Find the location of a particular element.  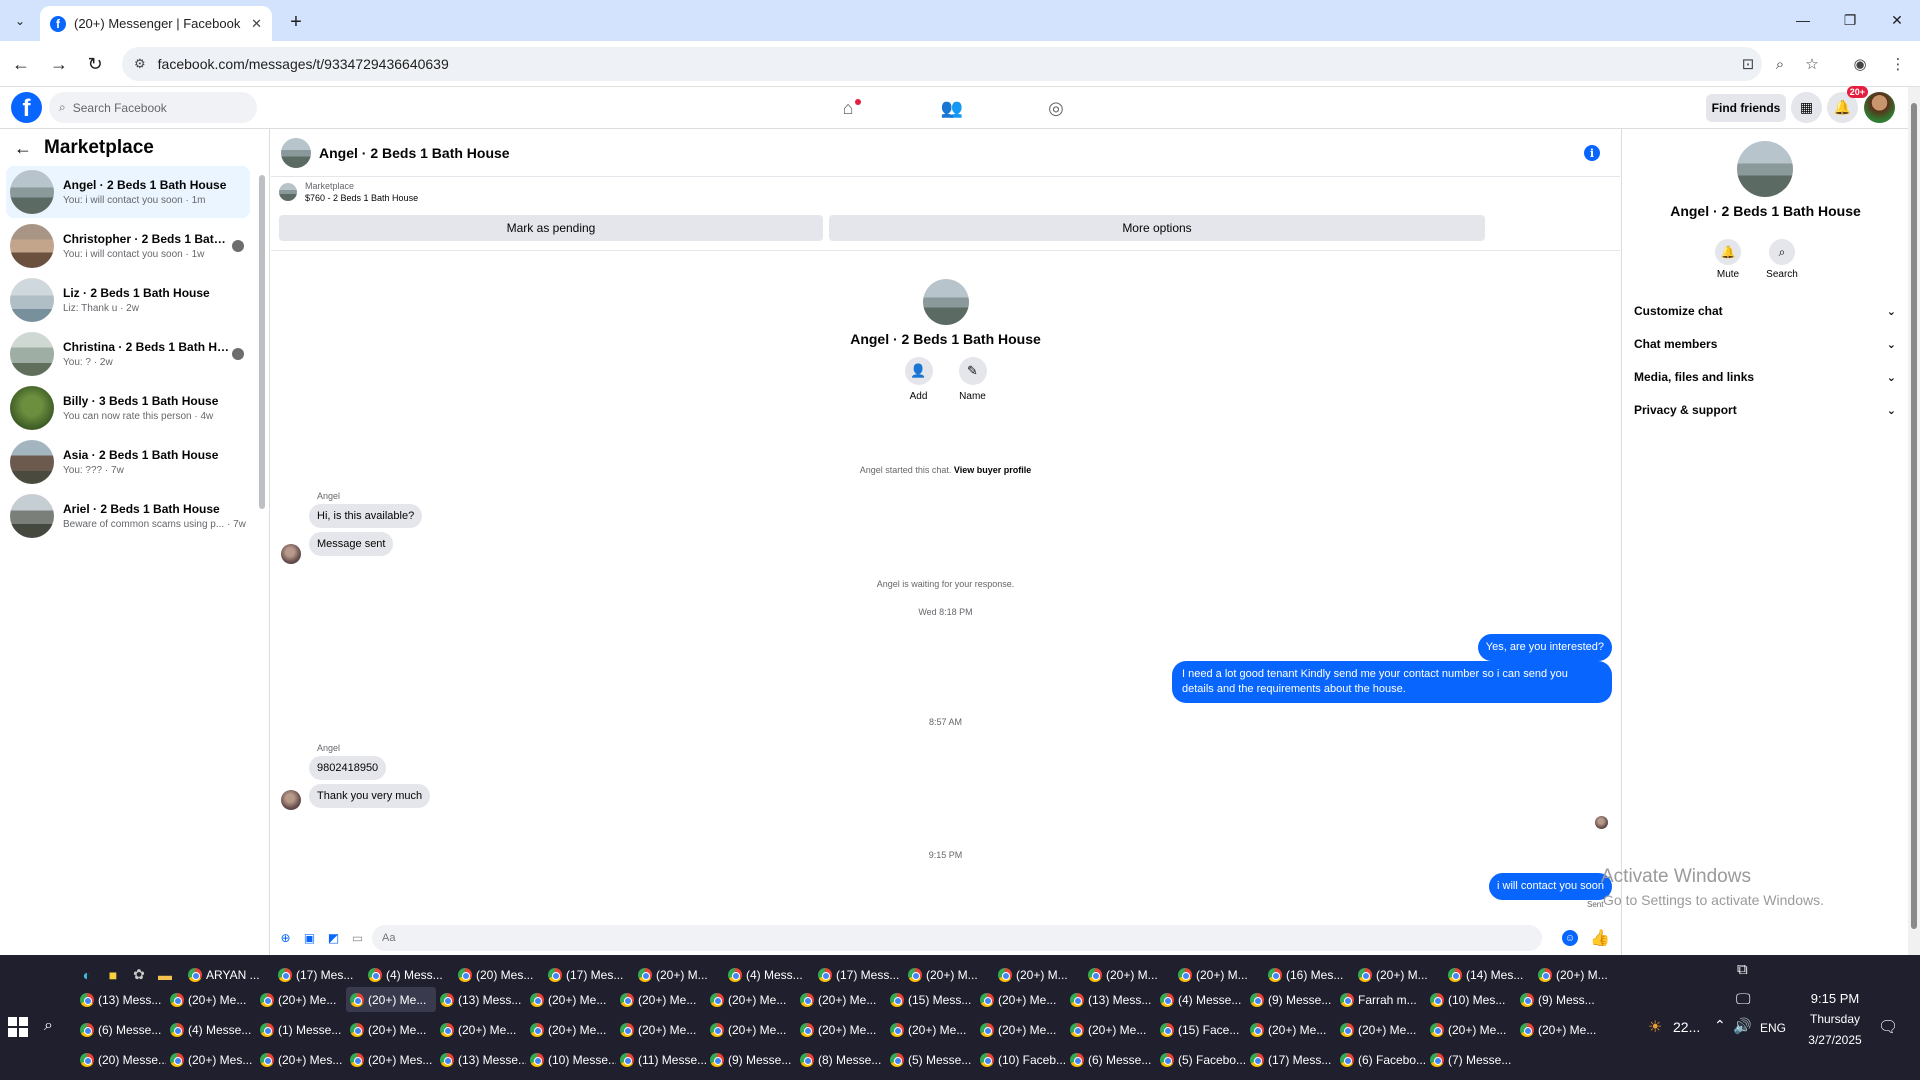

facebook-logo-icon: f is located at coordinates (26, 107).